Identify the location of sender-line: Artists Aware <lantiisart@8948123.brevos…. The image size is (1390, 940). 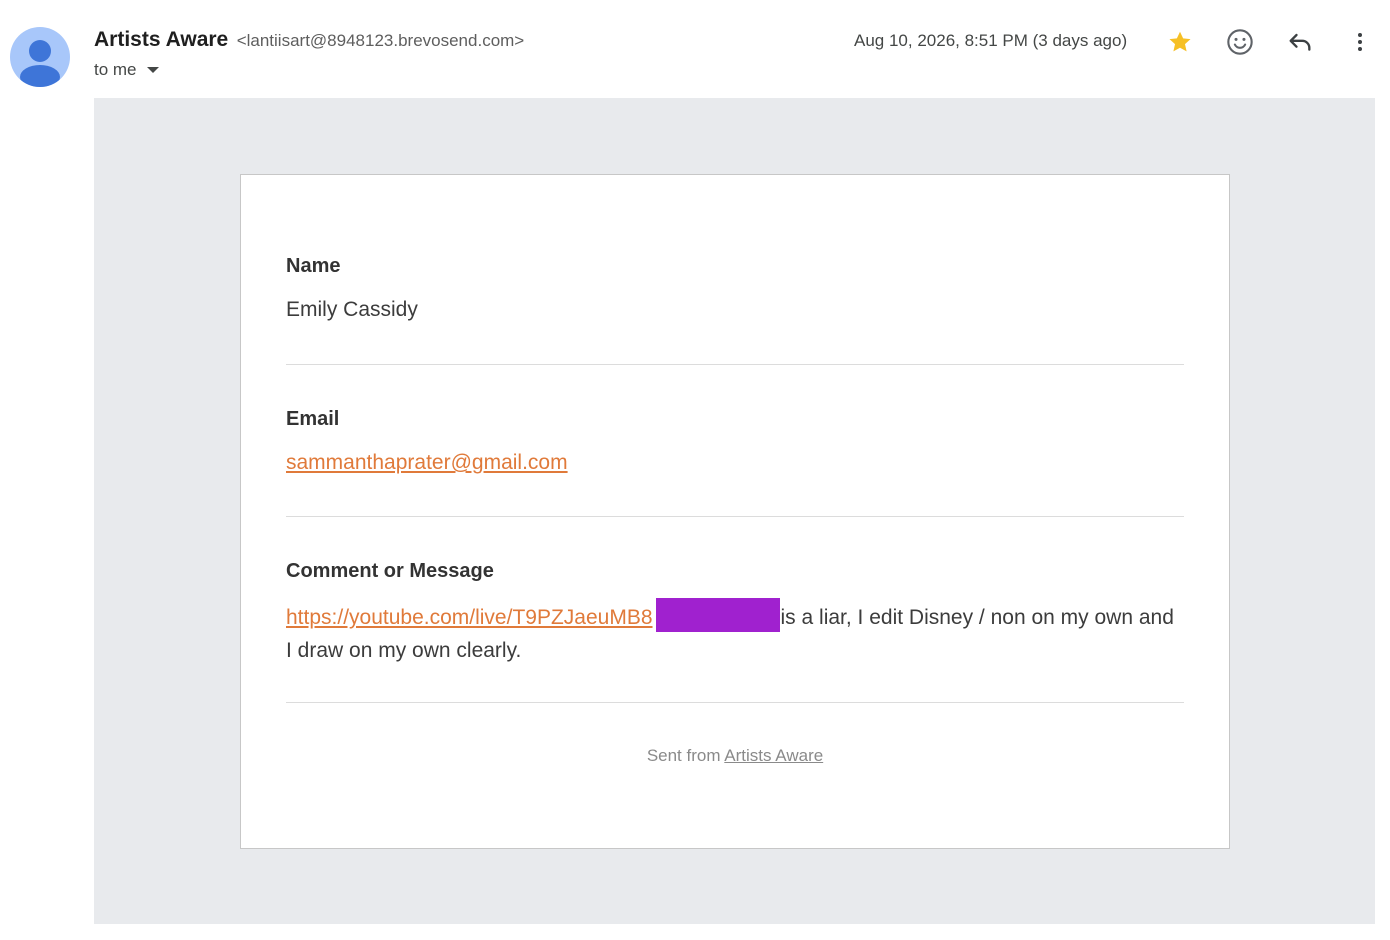
(309, 40).